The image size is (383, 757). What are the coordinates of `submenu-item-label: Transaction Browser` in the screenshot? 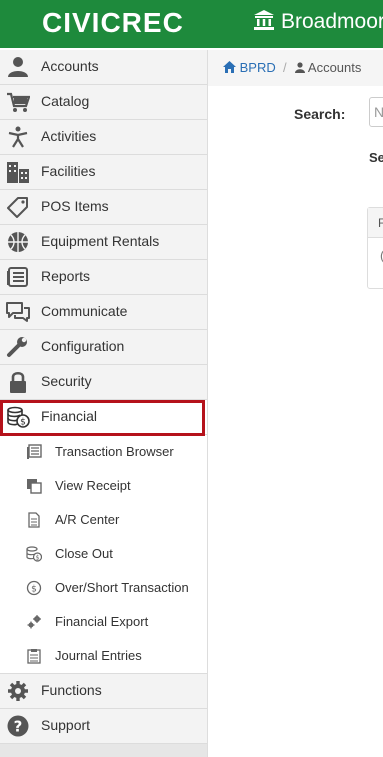 It's located at (114, 451).